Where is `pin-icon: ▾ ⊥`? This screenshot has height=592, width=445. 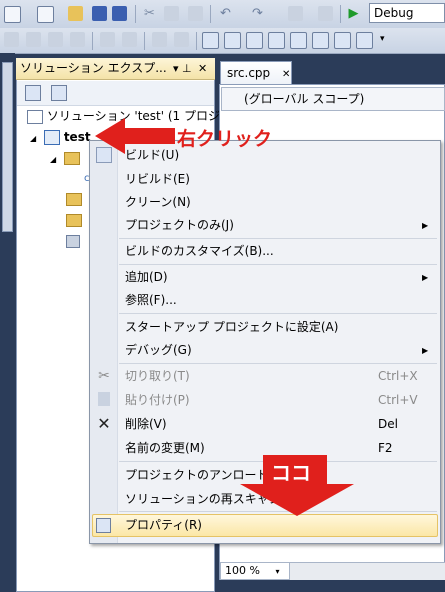 pin-icon: ▾ ⊥ is located at coordinates (182, 68).